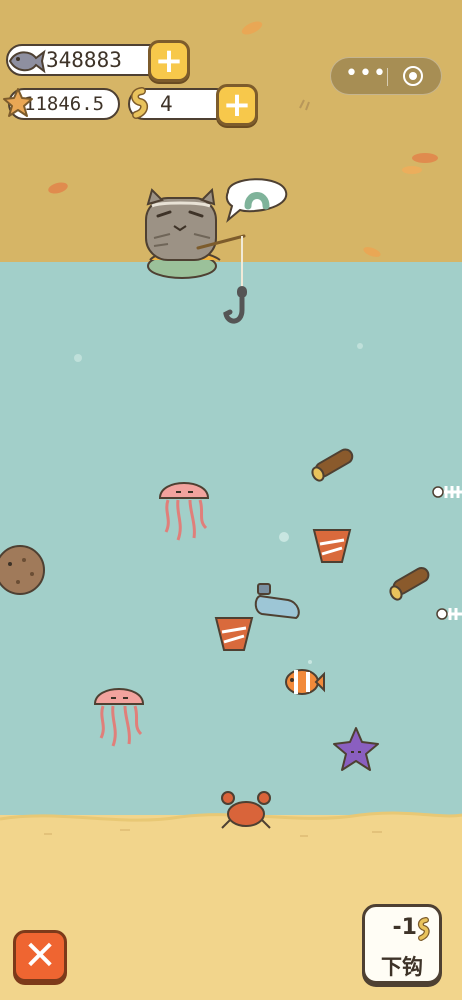 The width and height of the screenshot is (462, 1000). What do you see at coordinates (213, 833) in the screenshot?
I see `sand-marks` at bounding box center [213, 833].